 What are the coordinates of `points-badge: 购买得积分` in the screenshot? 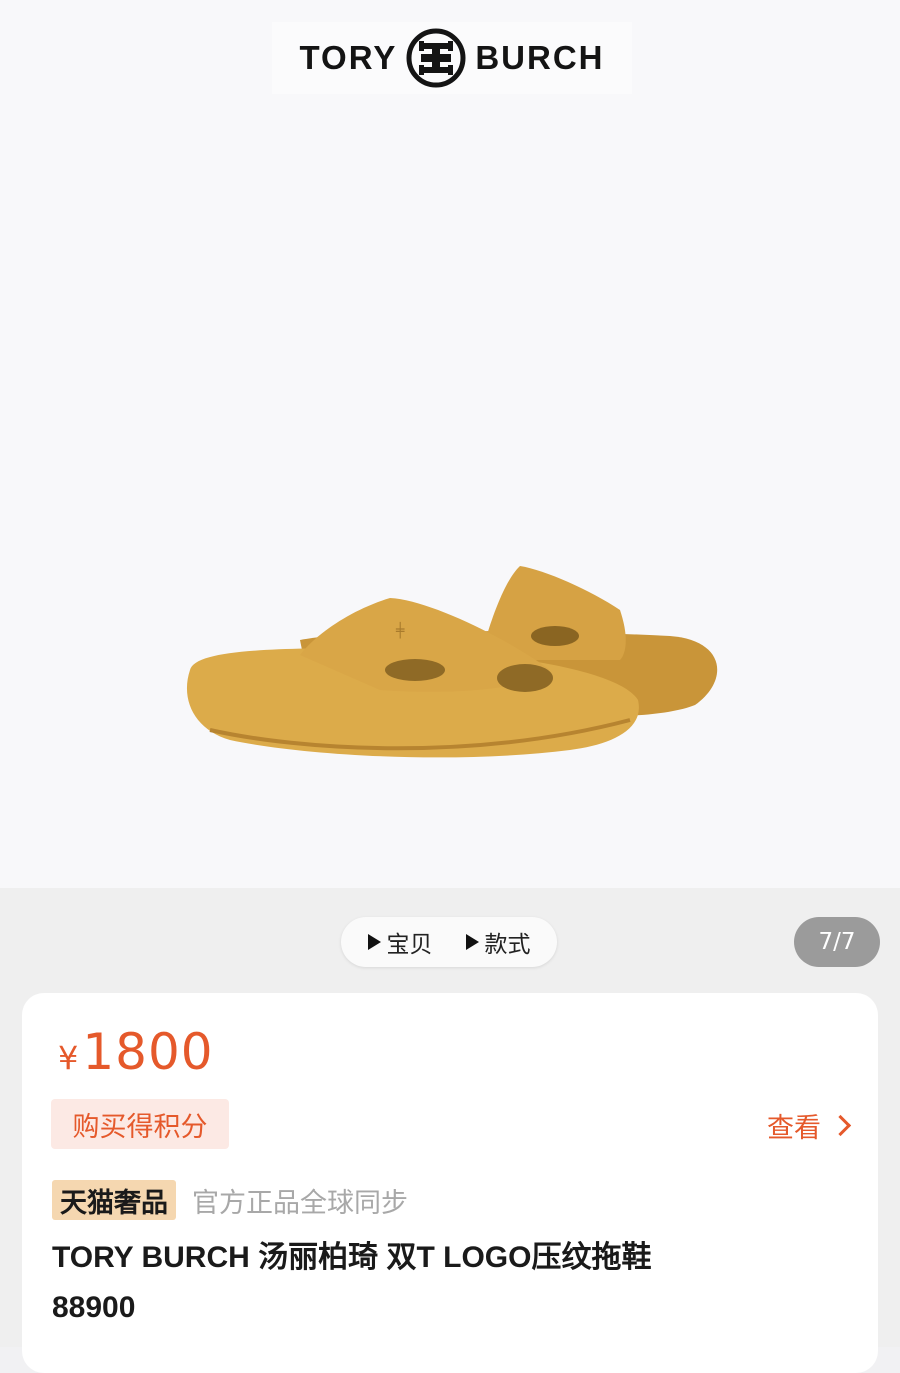 It's located at (140, 1124).